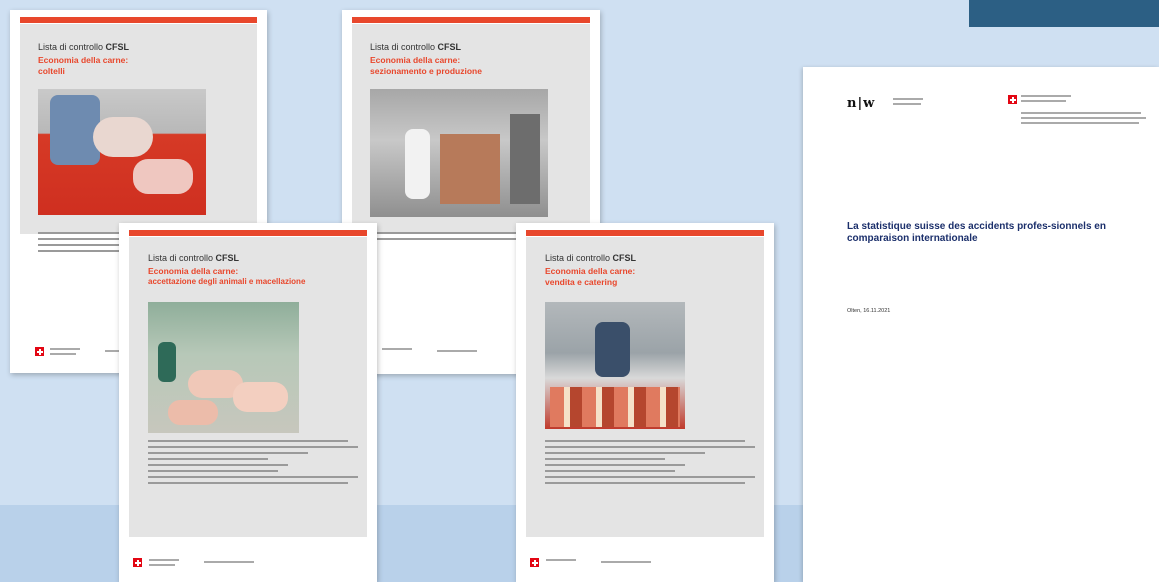 This screenshot has height=582, width=1159. I want to click on flyer-photo-butcher-counter, so click(615, 365).